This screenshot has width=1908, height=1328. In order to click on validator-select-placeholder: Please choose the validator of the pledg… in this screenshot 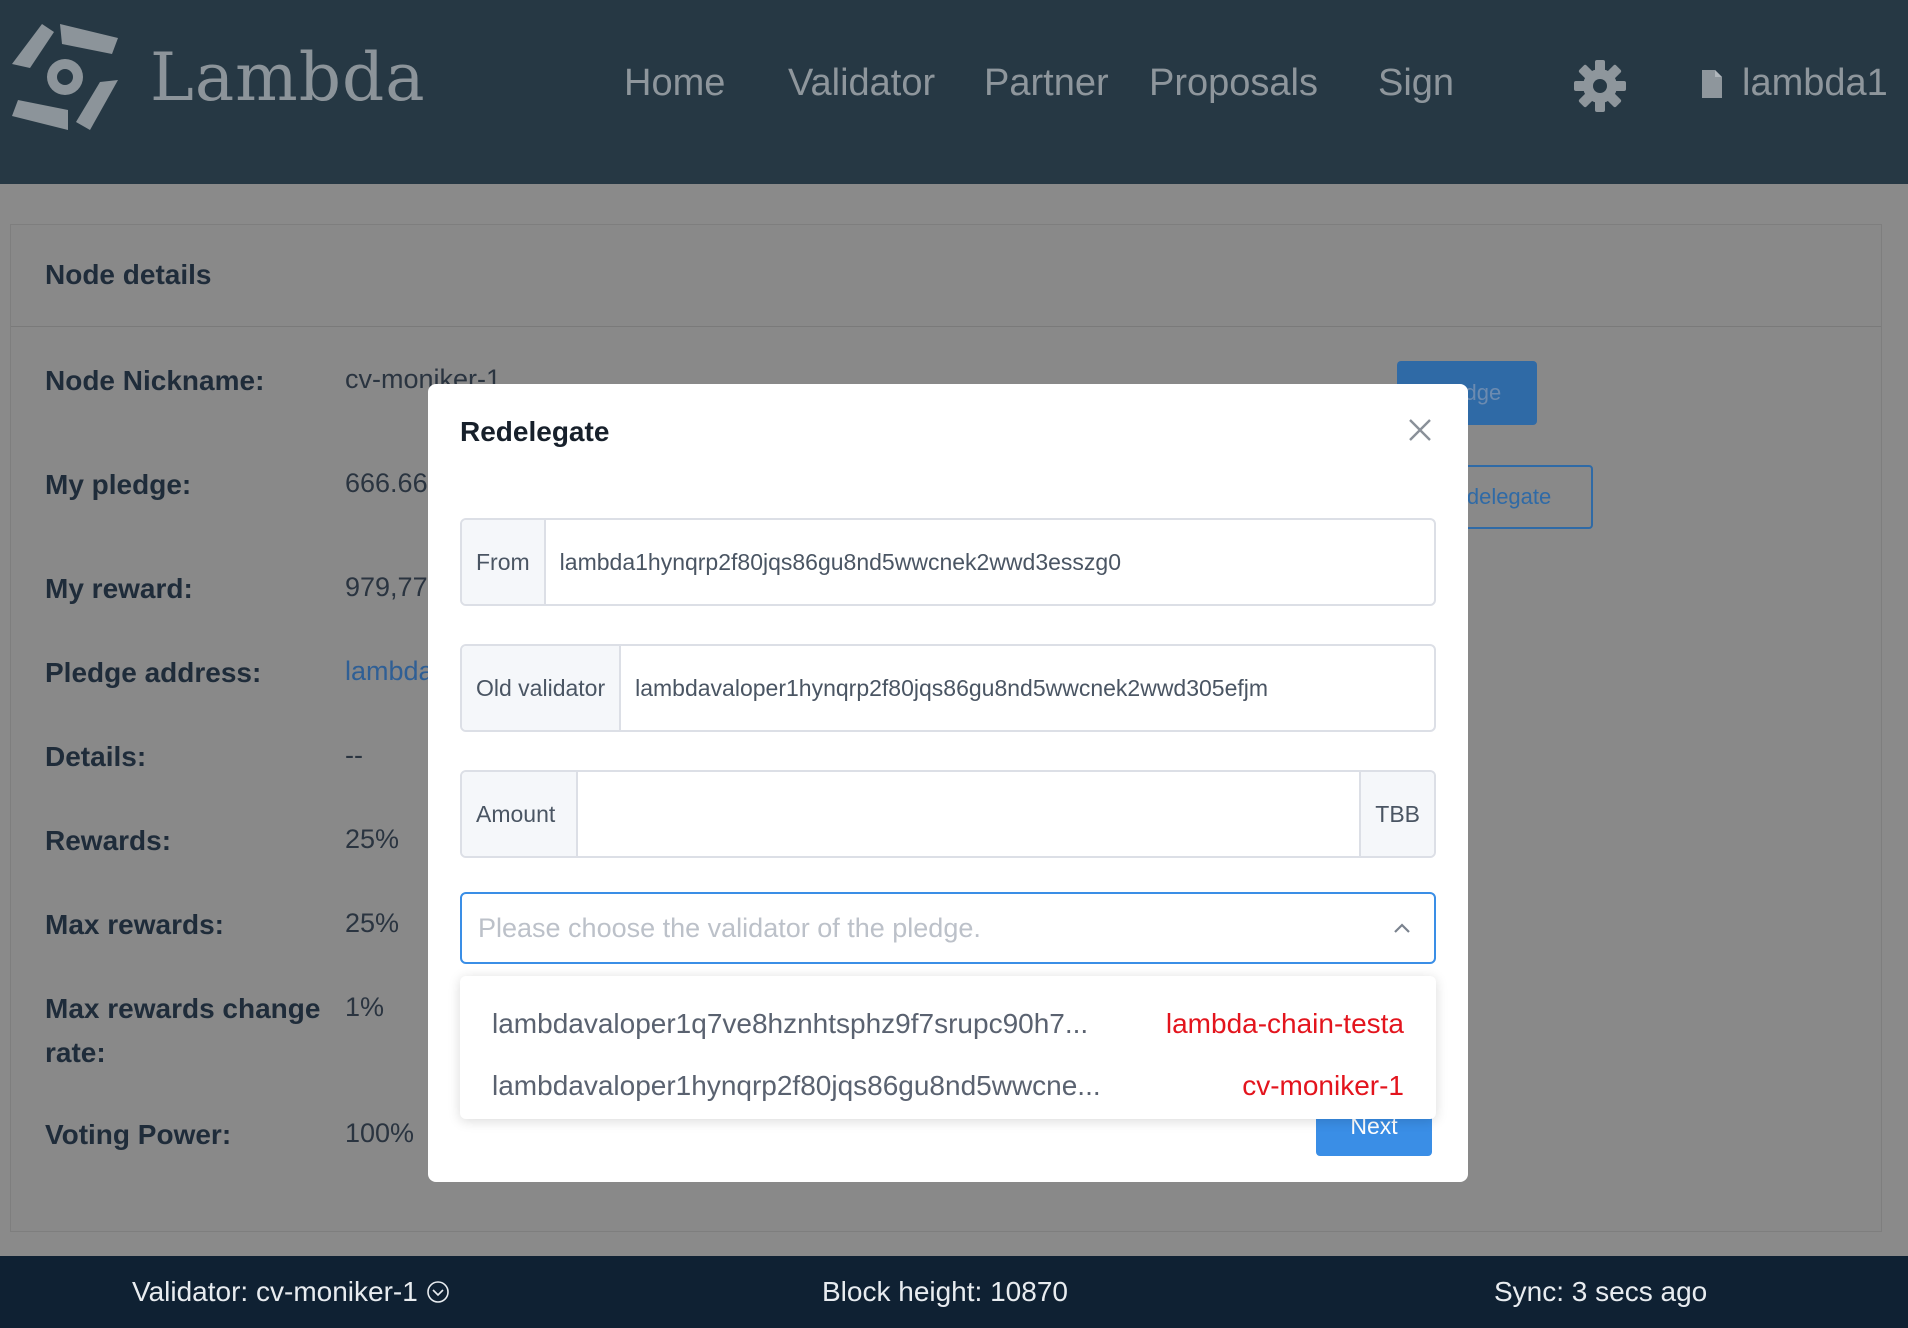, I will do `click(729, 927)`.